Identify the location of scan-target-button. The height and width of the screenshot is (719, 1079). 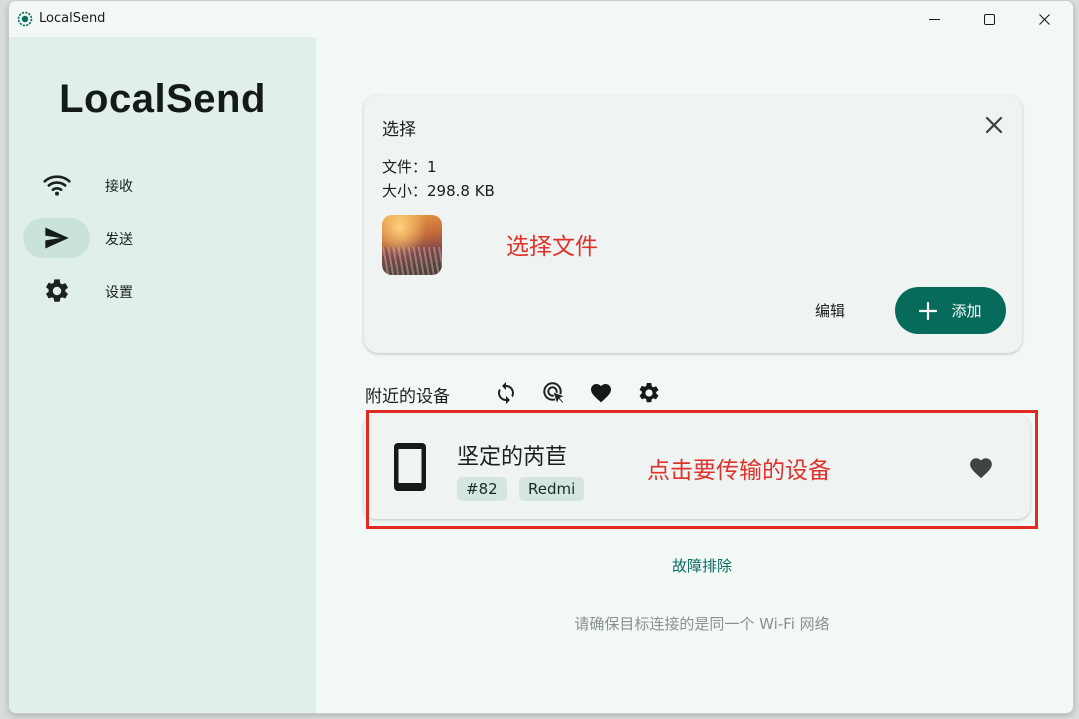
(554, 393).